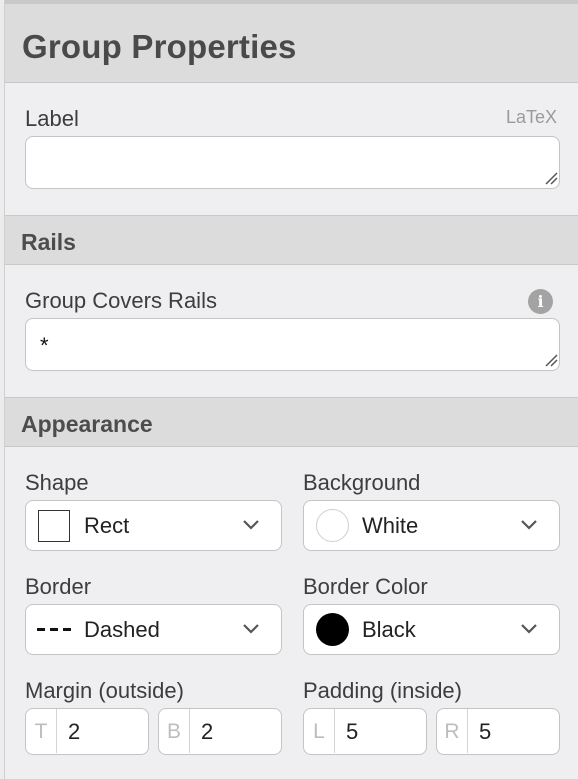 The image size is (578, 779). What do you see at coordinates (57, 482) in the screenshot?
I see `shape-label: Shape` at bounding box center [57, 482].